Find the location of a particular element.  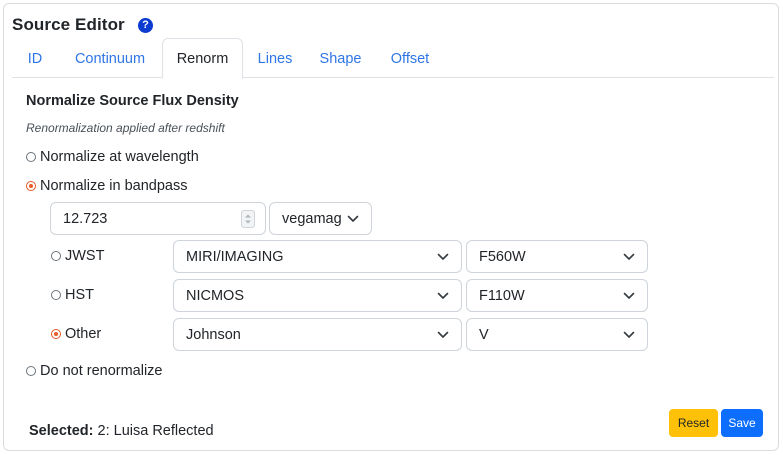

option-normalize-wavelength: Normalize at wavelength is located at coordinates (112, 157).